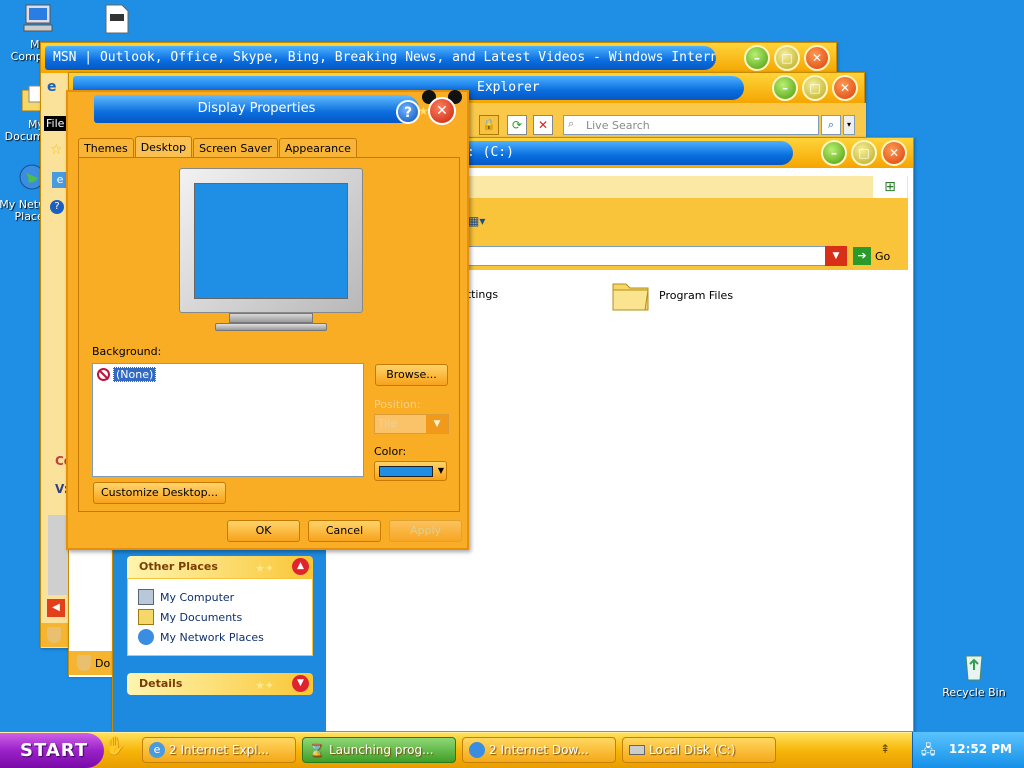 The image size is (1024, 768). Describe the element at coordinates (974, 692) in the screenshot. I see `desktop-icon-label: Recycle Bin` at that location.